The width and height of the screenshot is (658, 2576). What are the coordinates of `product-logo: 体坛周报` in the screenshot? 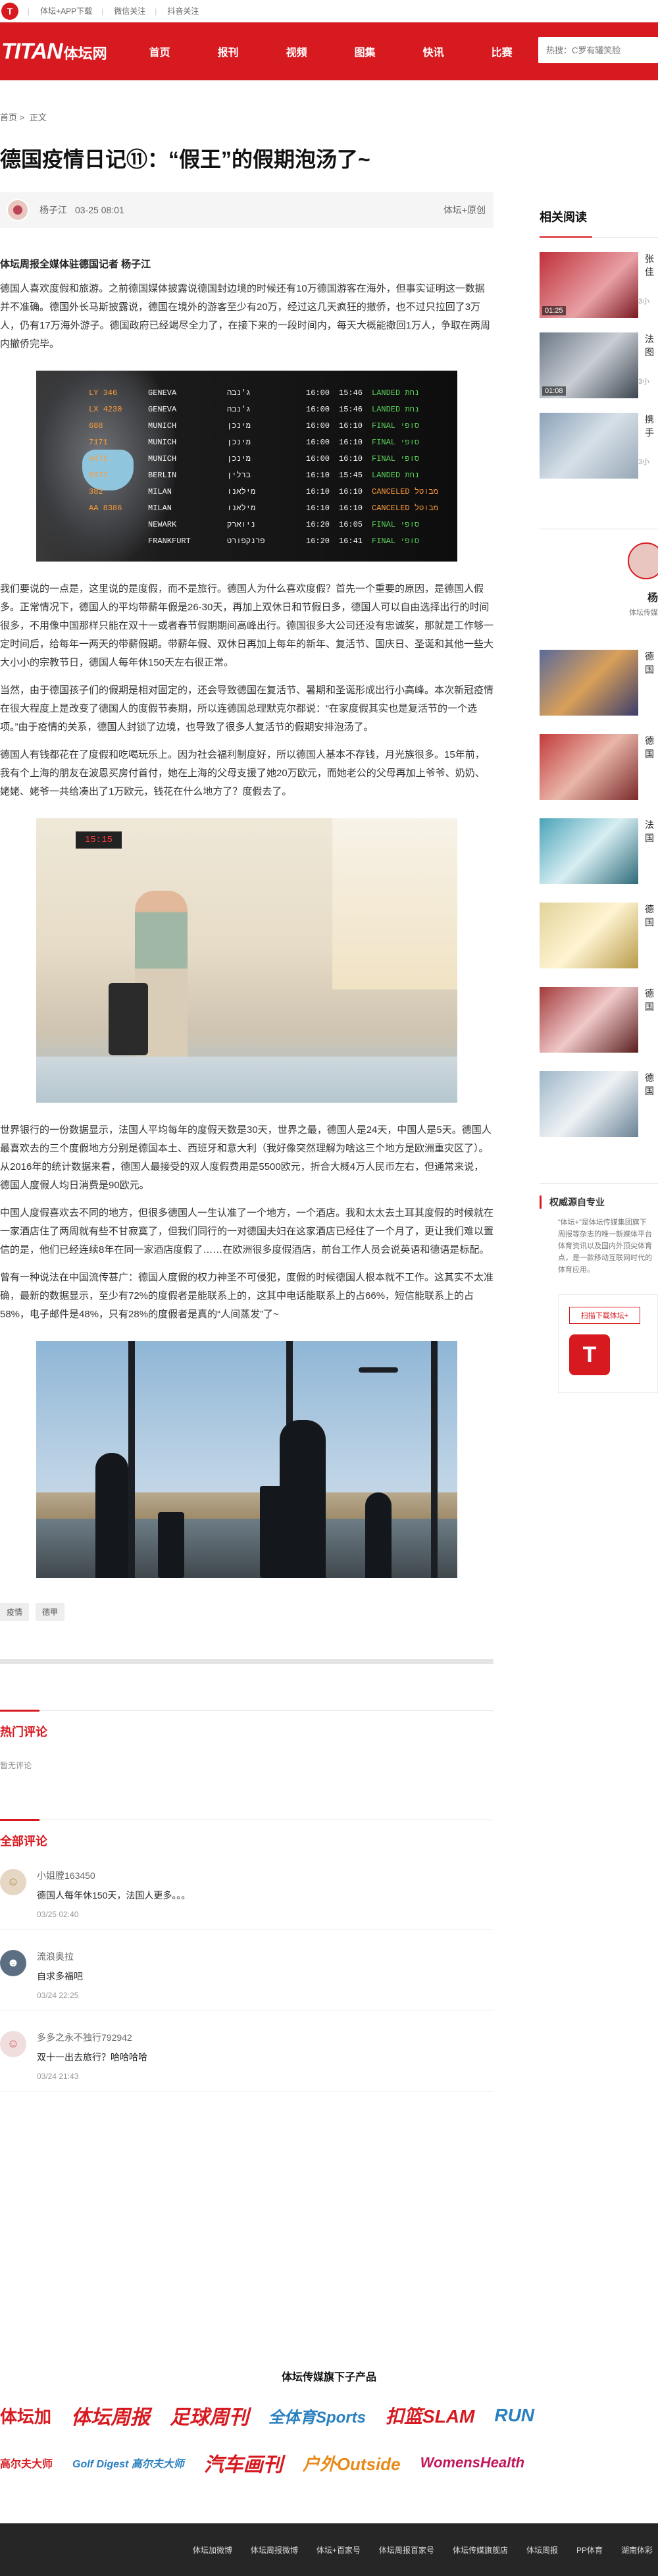 It's located at (111, 2415).